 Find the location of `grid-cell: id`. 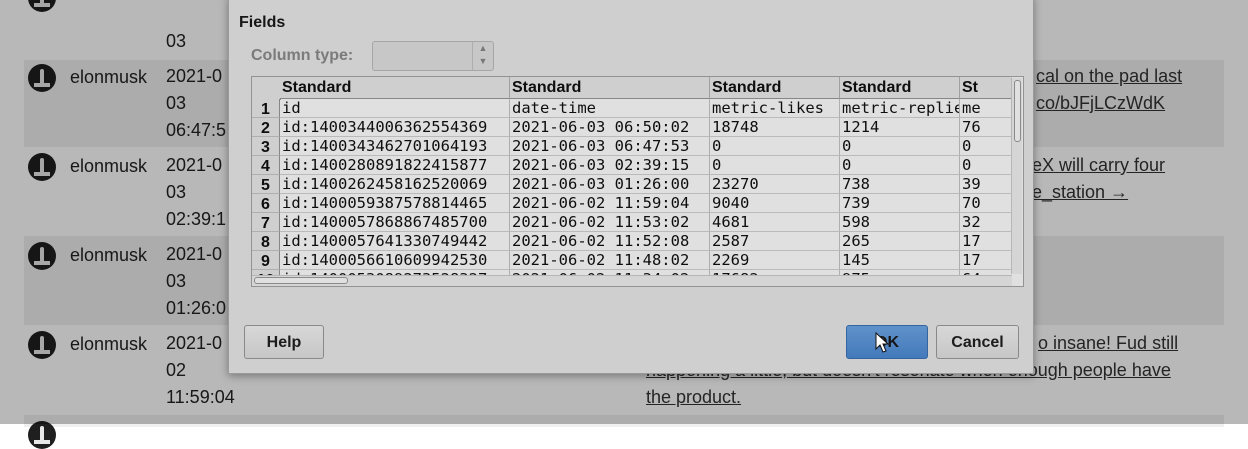

grid-cell: id is located at coordinates (395, 108).